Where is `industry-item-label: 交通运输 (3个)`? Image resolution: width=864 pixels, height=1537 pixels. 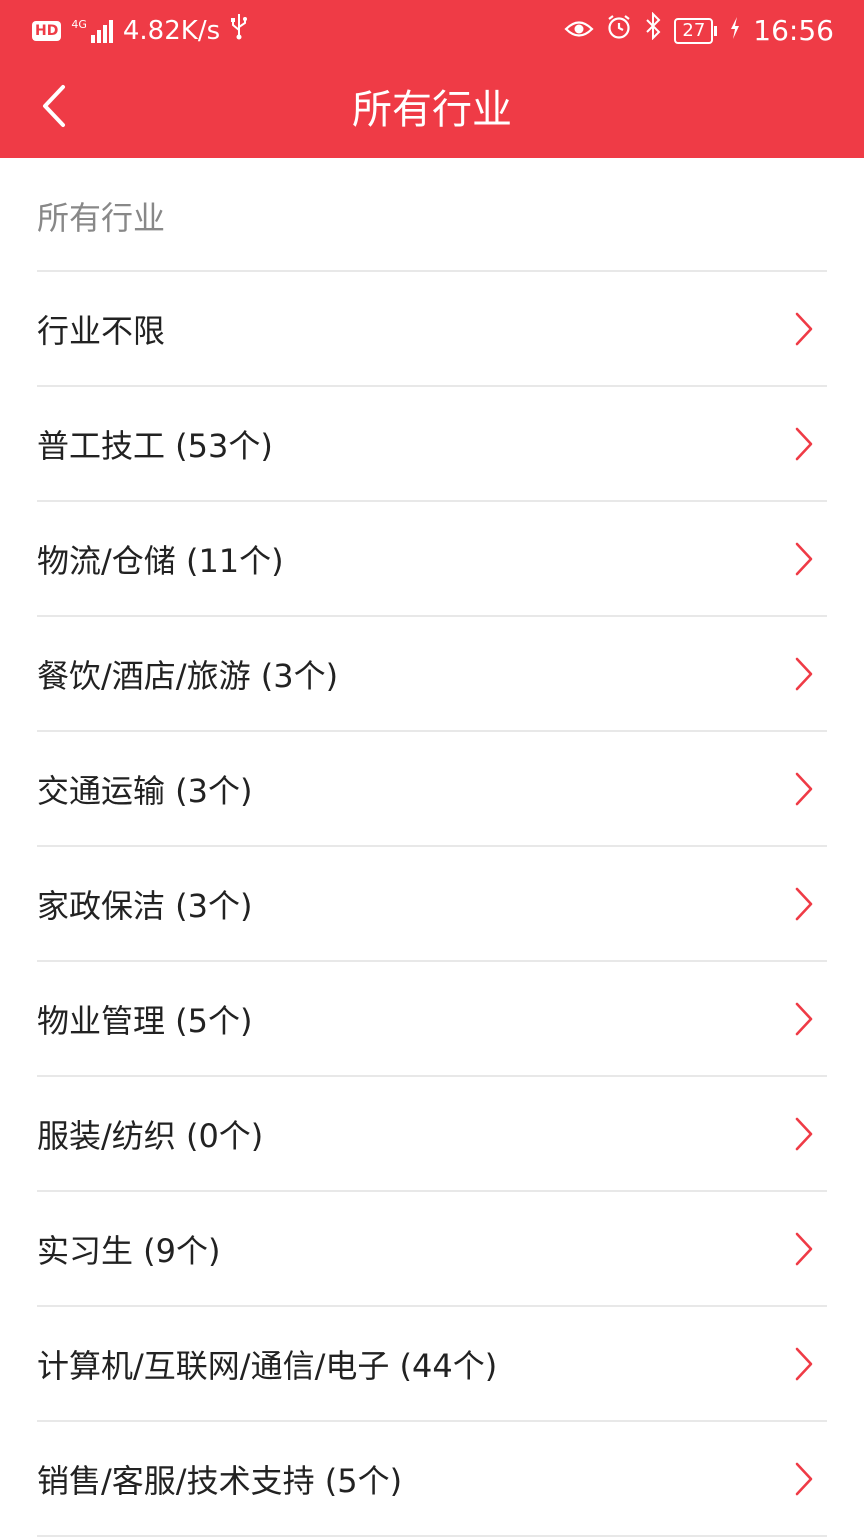 industry-item-label: 交通运输 (3个) is located at coordinates (145, 790).